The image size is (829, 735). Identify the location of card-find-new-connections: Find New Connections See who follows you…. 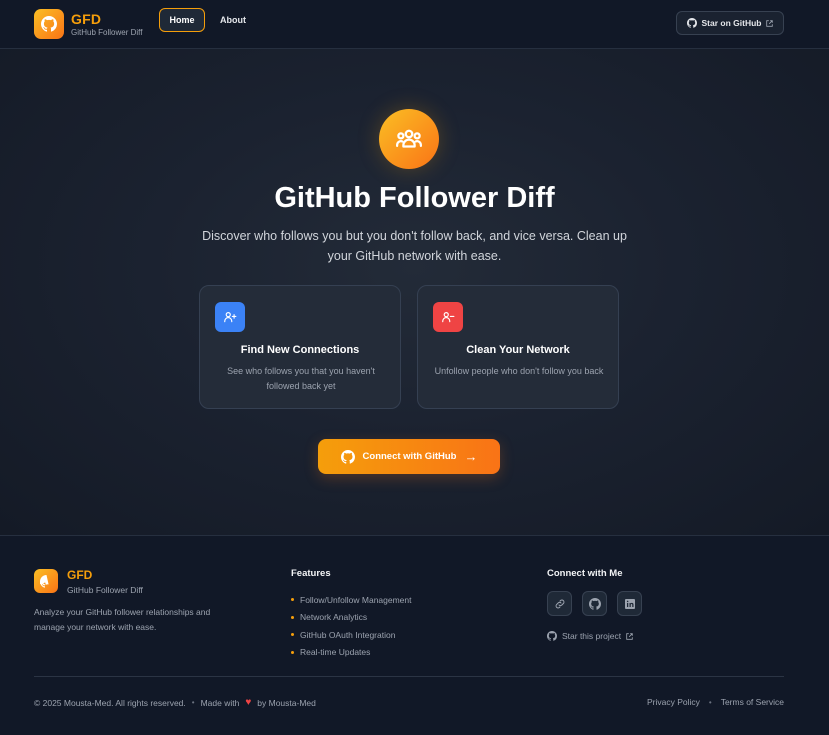
(300, 347).